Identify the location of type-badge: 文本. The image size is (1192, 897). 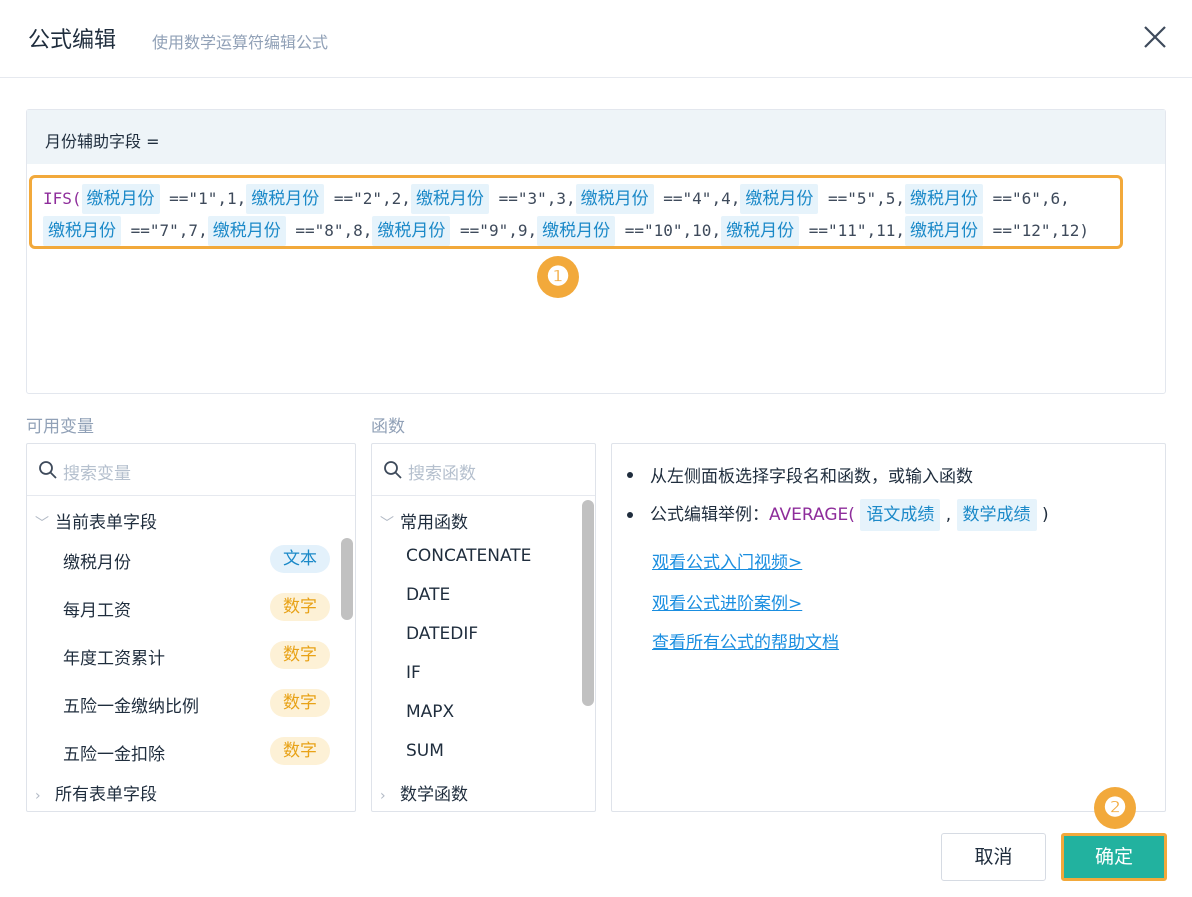
(300, 559).